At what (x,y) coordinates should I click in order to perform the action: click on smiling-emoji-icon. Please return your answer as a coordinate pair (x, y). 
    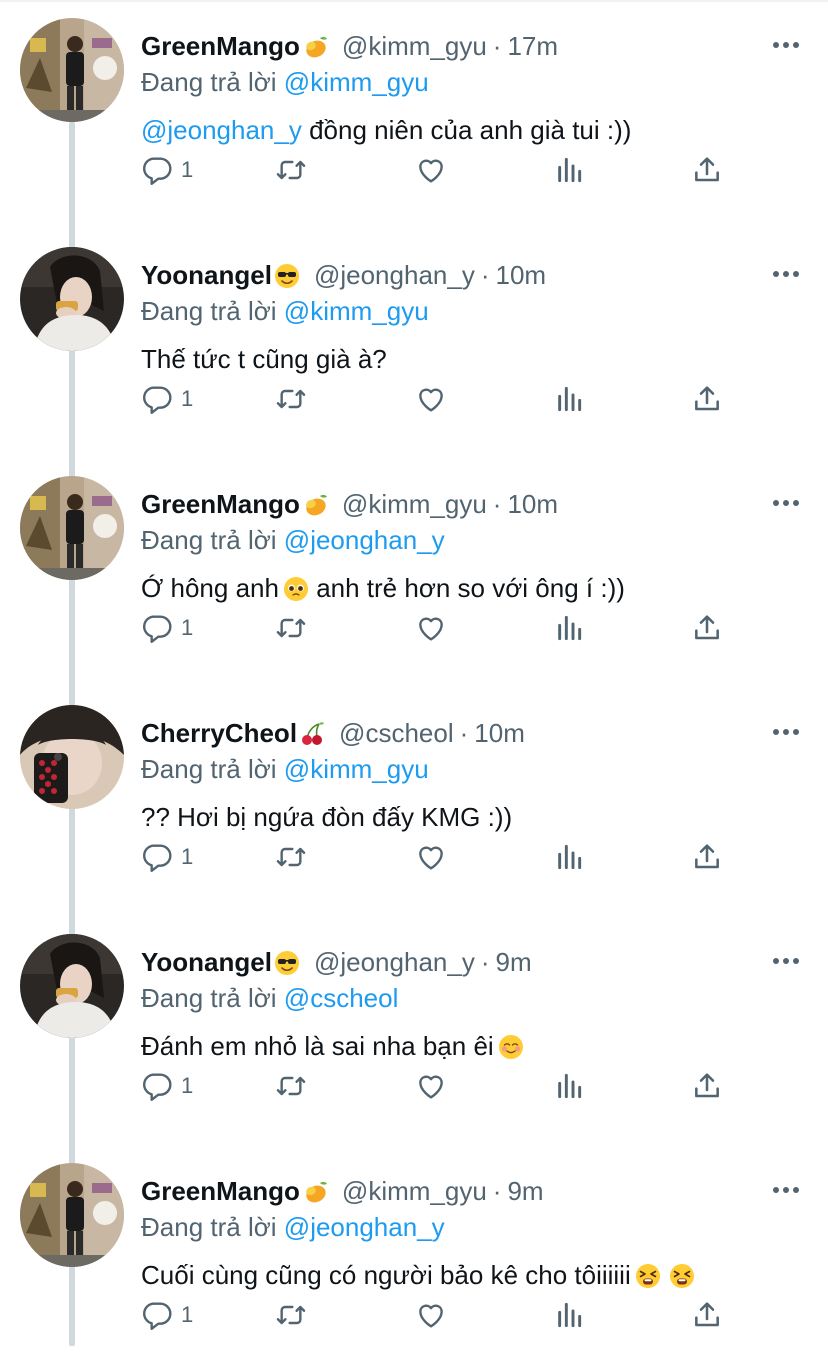
    Looking at the image, I should click on (511, 1045).